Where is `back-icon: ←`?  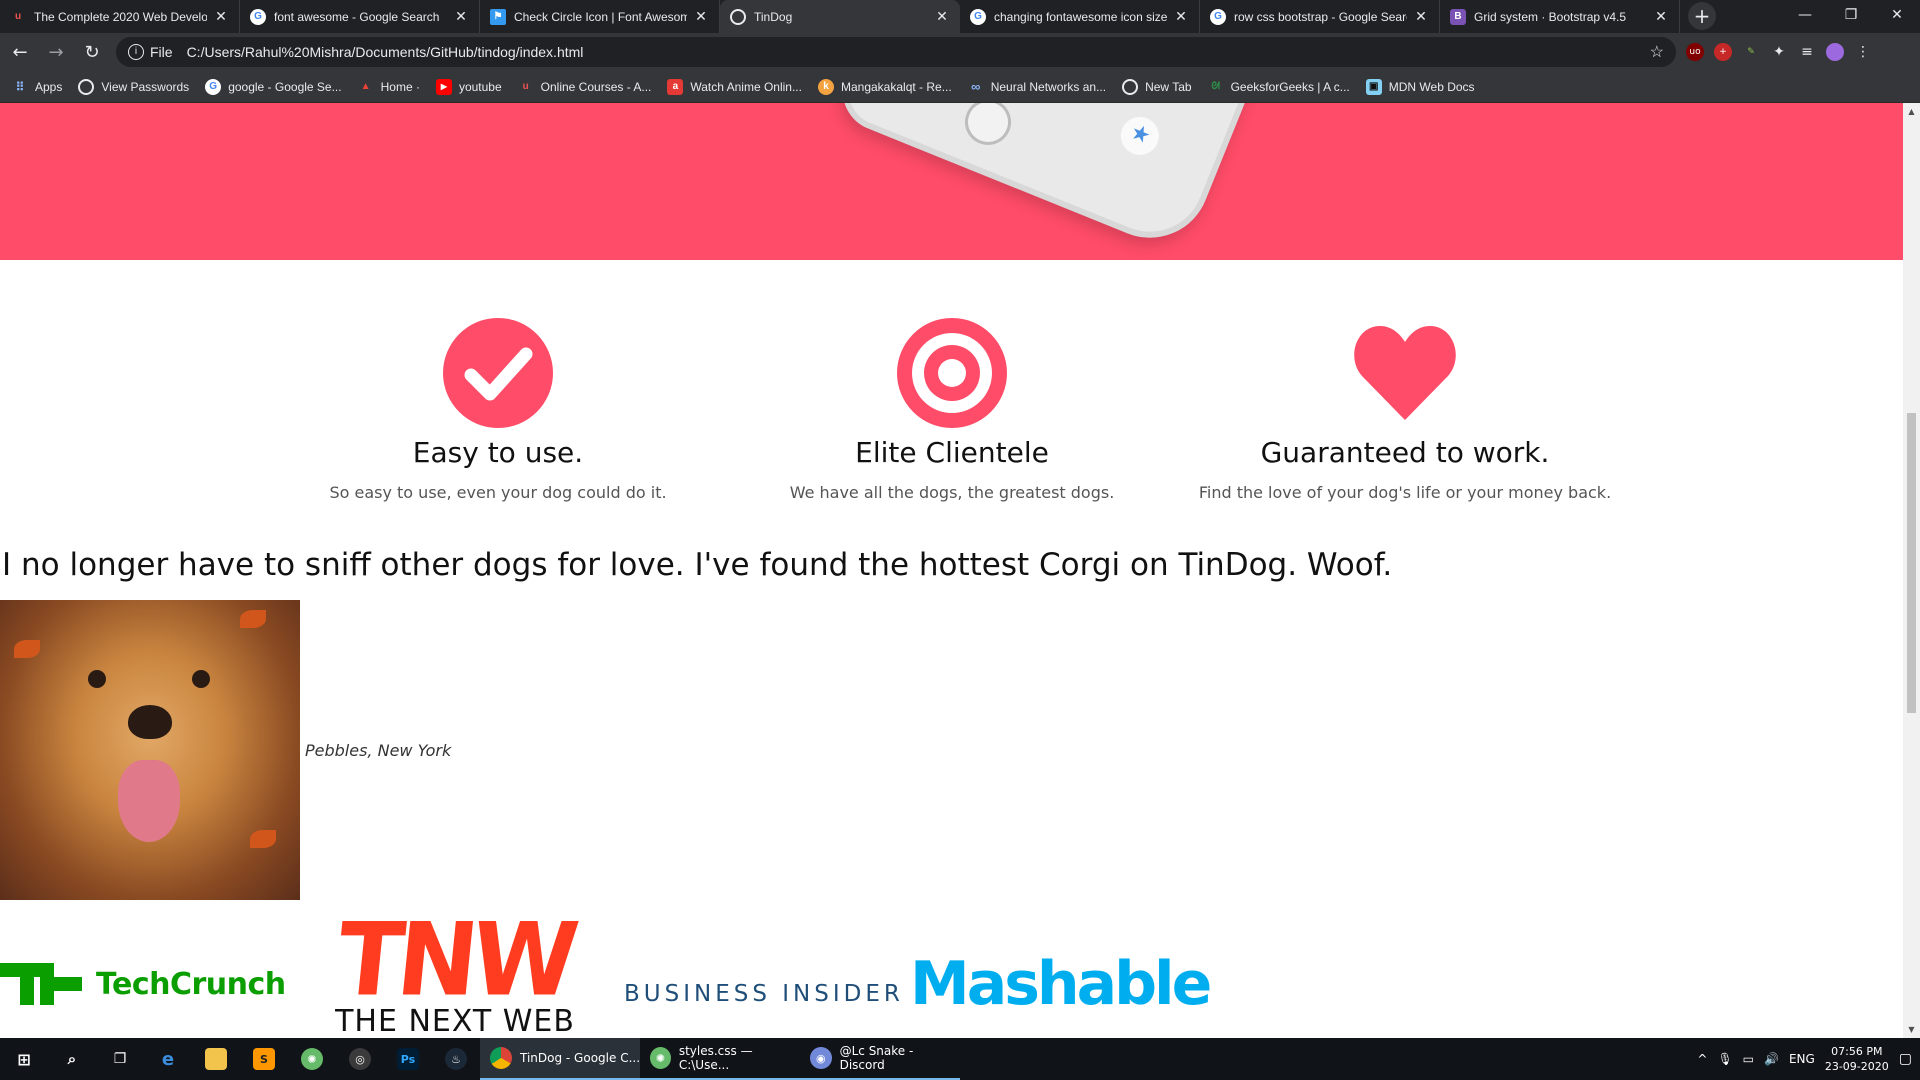 back-icon: ← is located at coordinates (20, 52).